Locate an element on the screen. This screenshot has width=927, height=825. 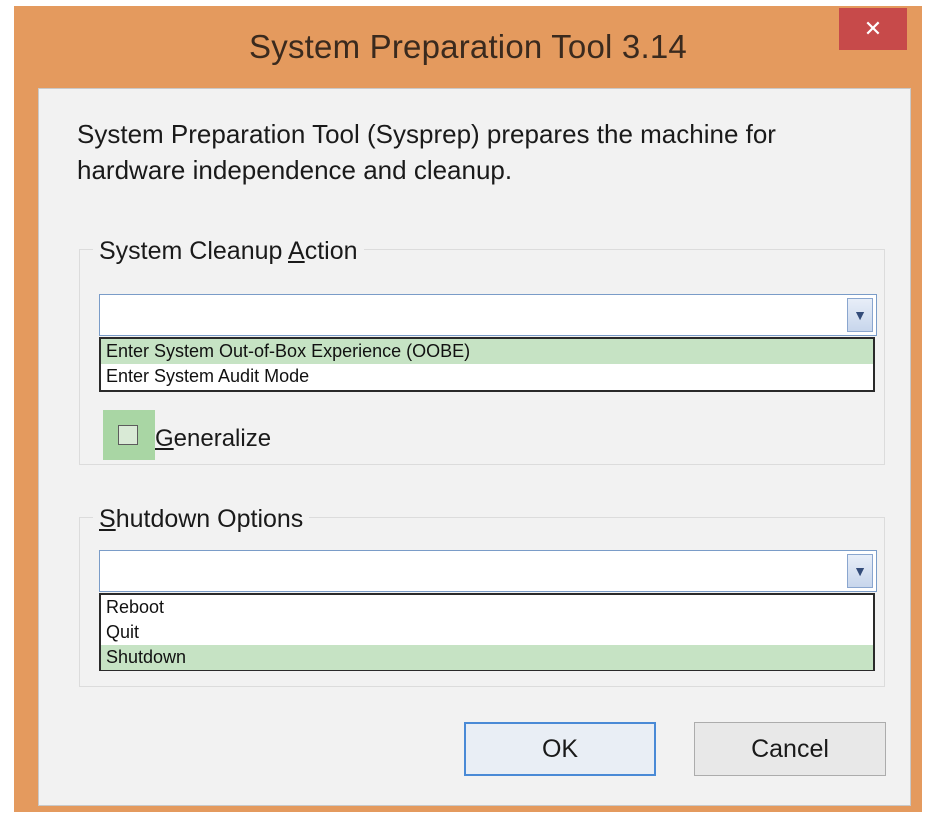
close-icon: ✕ is located at coordinates (873, 28).